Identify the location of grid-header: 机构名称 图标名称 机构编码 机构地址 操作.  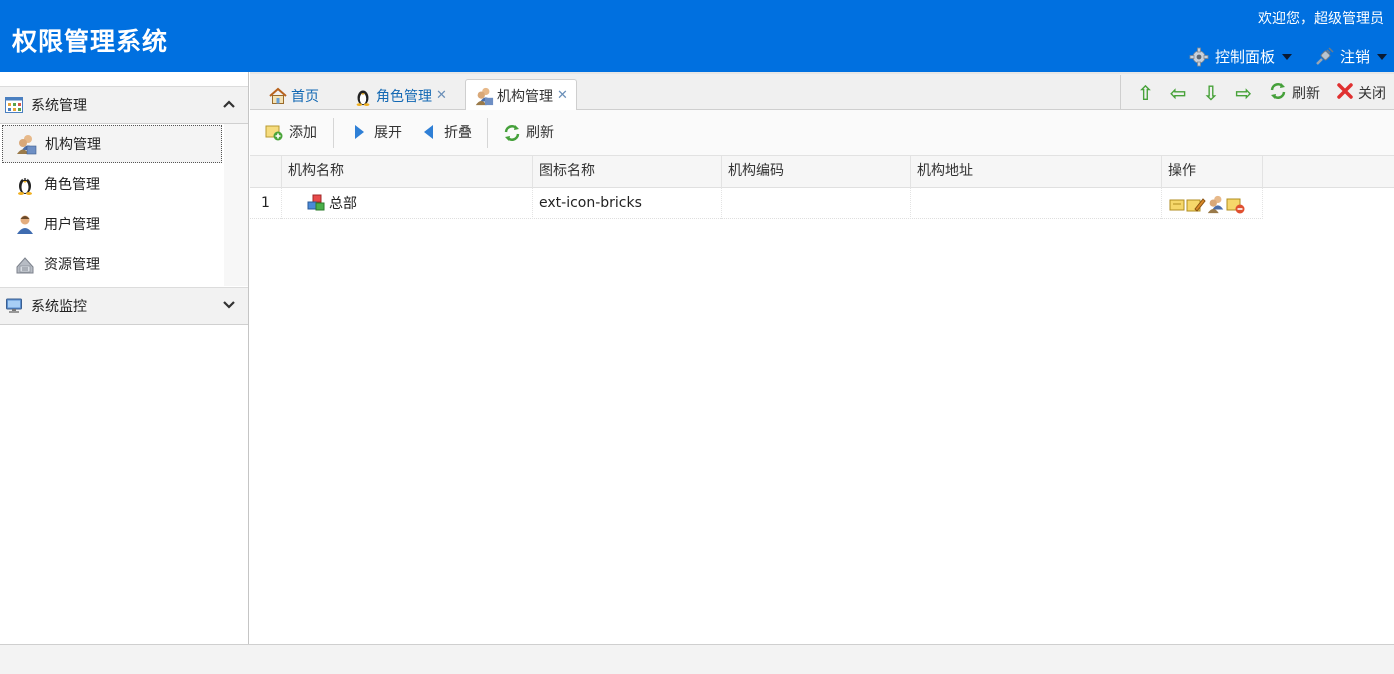
(822, 172).